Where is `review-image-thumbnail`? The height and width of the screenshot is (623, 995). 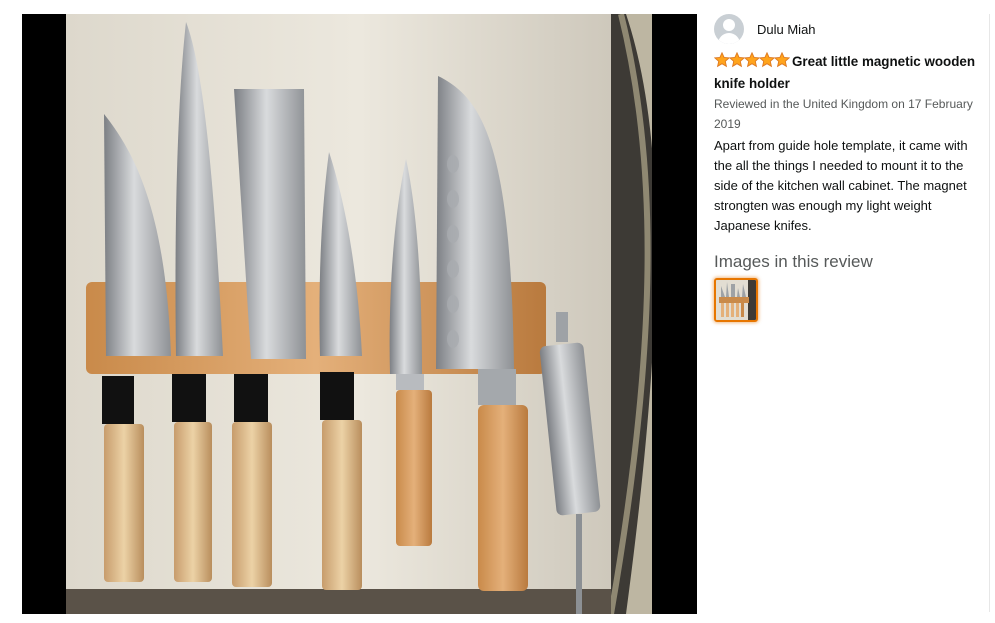 review-image-thumbnail is located at coordinates (736, 300).